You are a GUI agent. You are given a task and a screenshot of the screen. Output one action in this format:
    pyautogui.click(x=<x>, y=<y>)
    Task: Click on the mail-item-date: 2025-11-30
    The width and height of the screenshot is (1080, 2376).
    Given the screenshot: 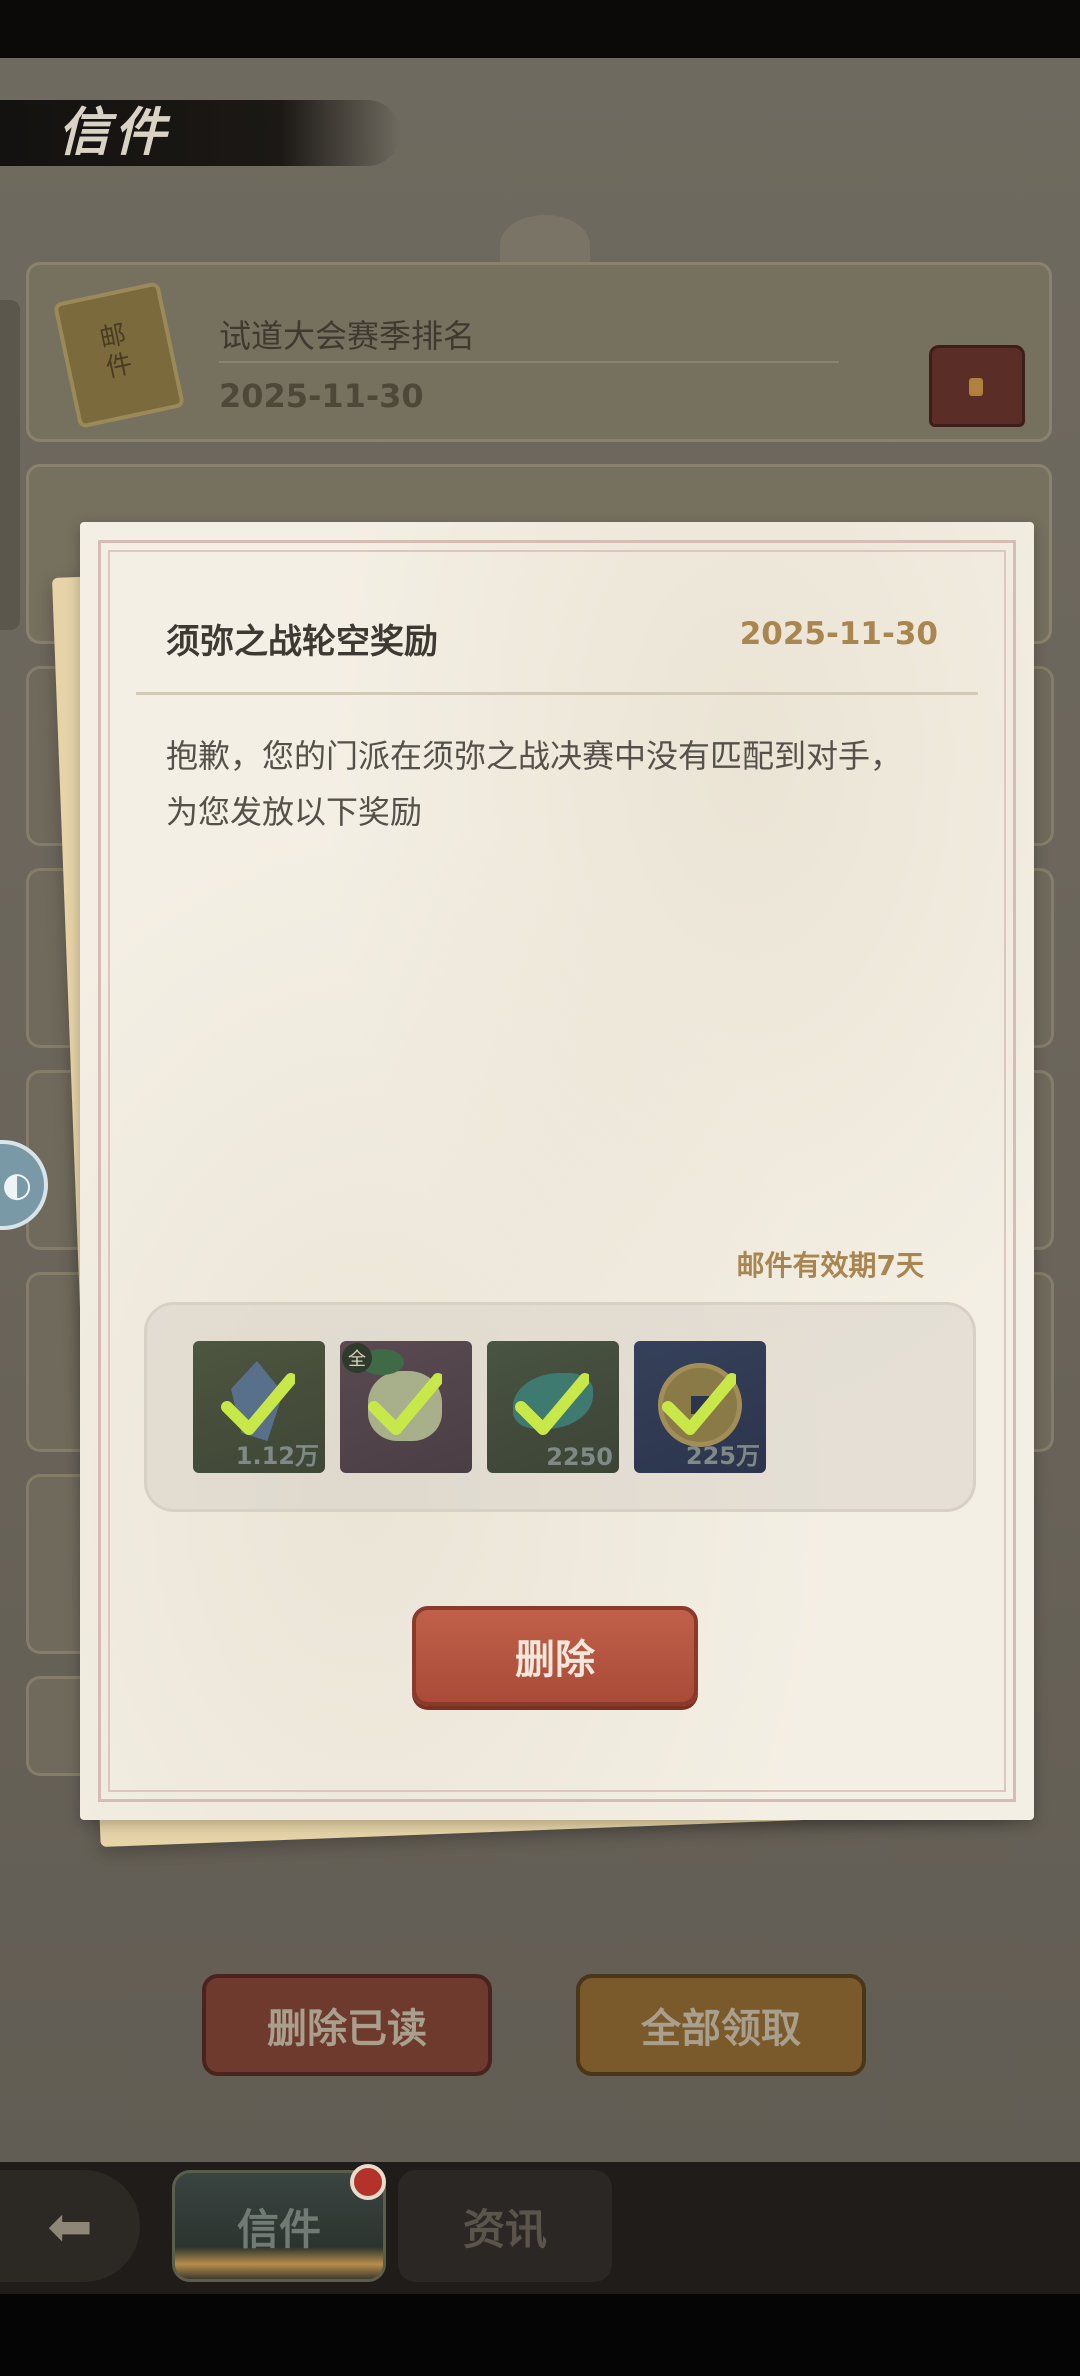 What is the action you would take?
    pyautogui.click(x=321, y=396)
    